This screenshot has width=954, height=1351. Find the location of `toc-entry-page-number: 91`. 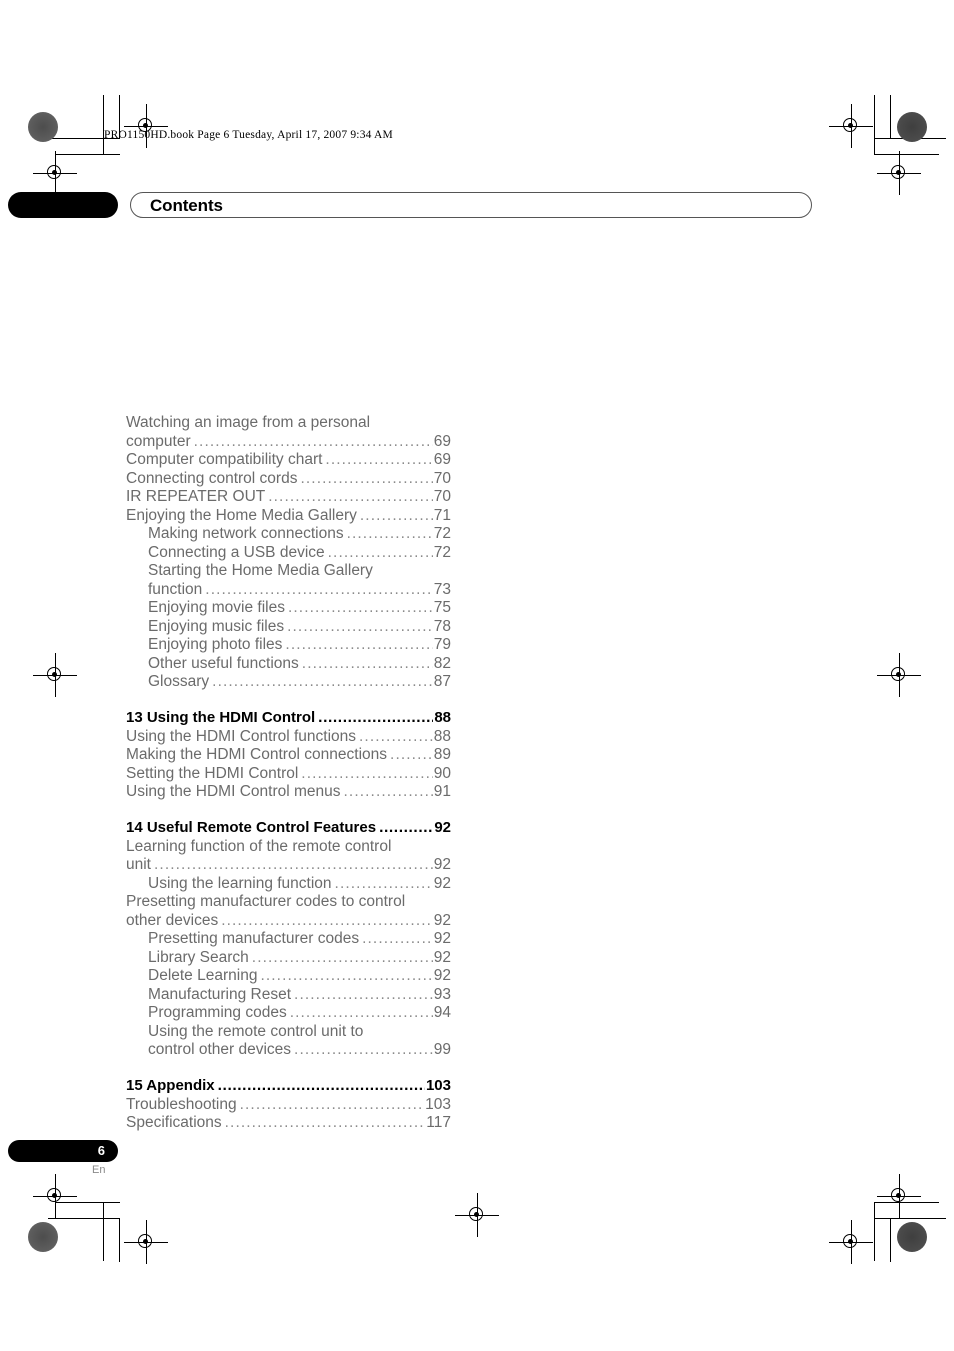

toc-entry-page-number: 91 is located at coordinates (442, 791).